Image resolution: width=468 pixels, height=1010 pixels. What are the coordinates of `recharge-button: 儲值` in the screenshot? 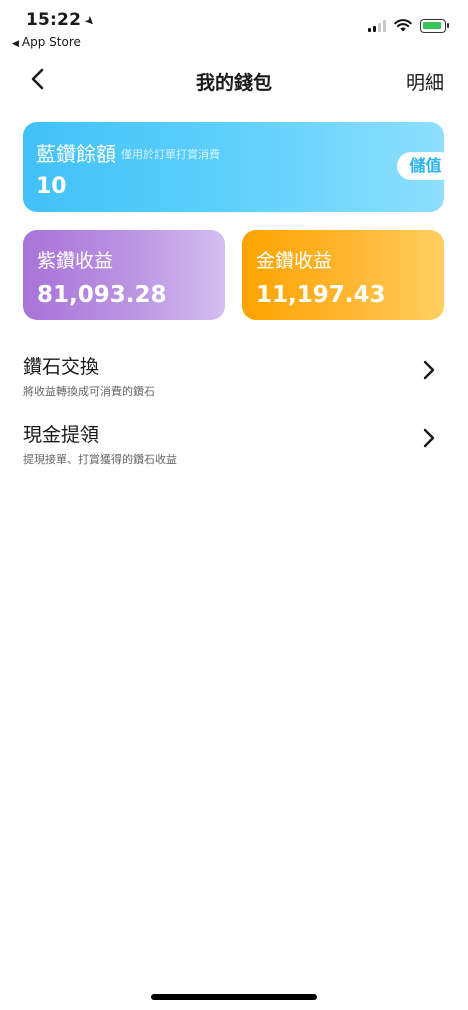 It's located at (425, 166).